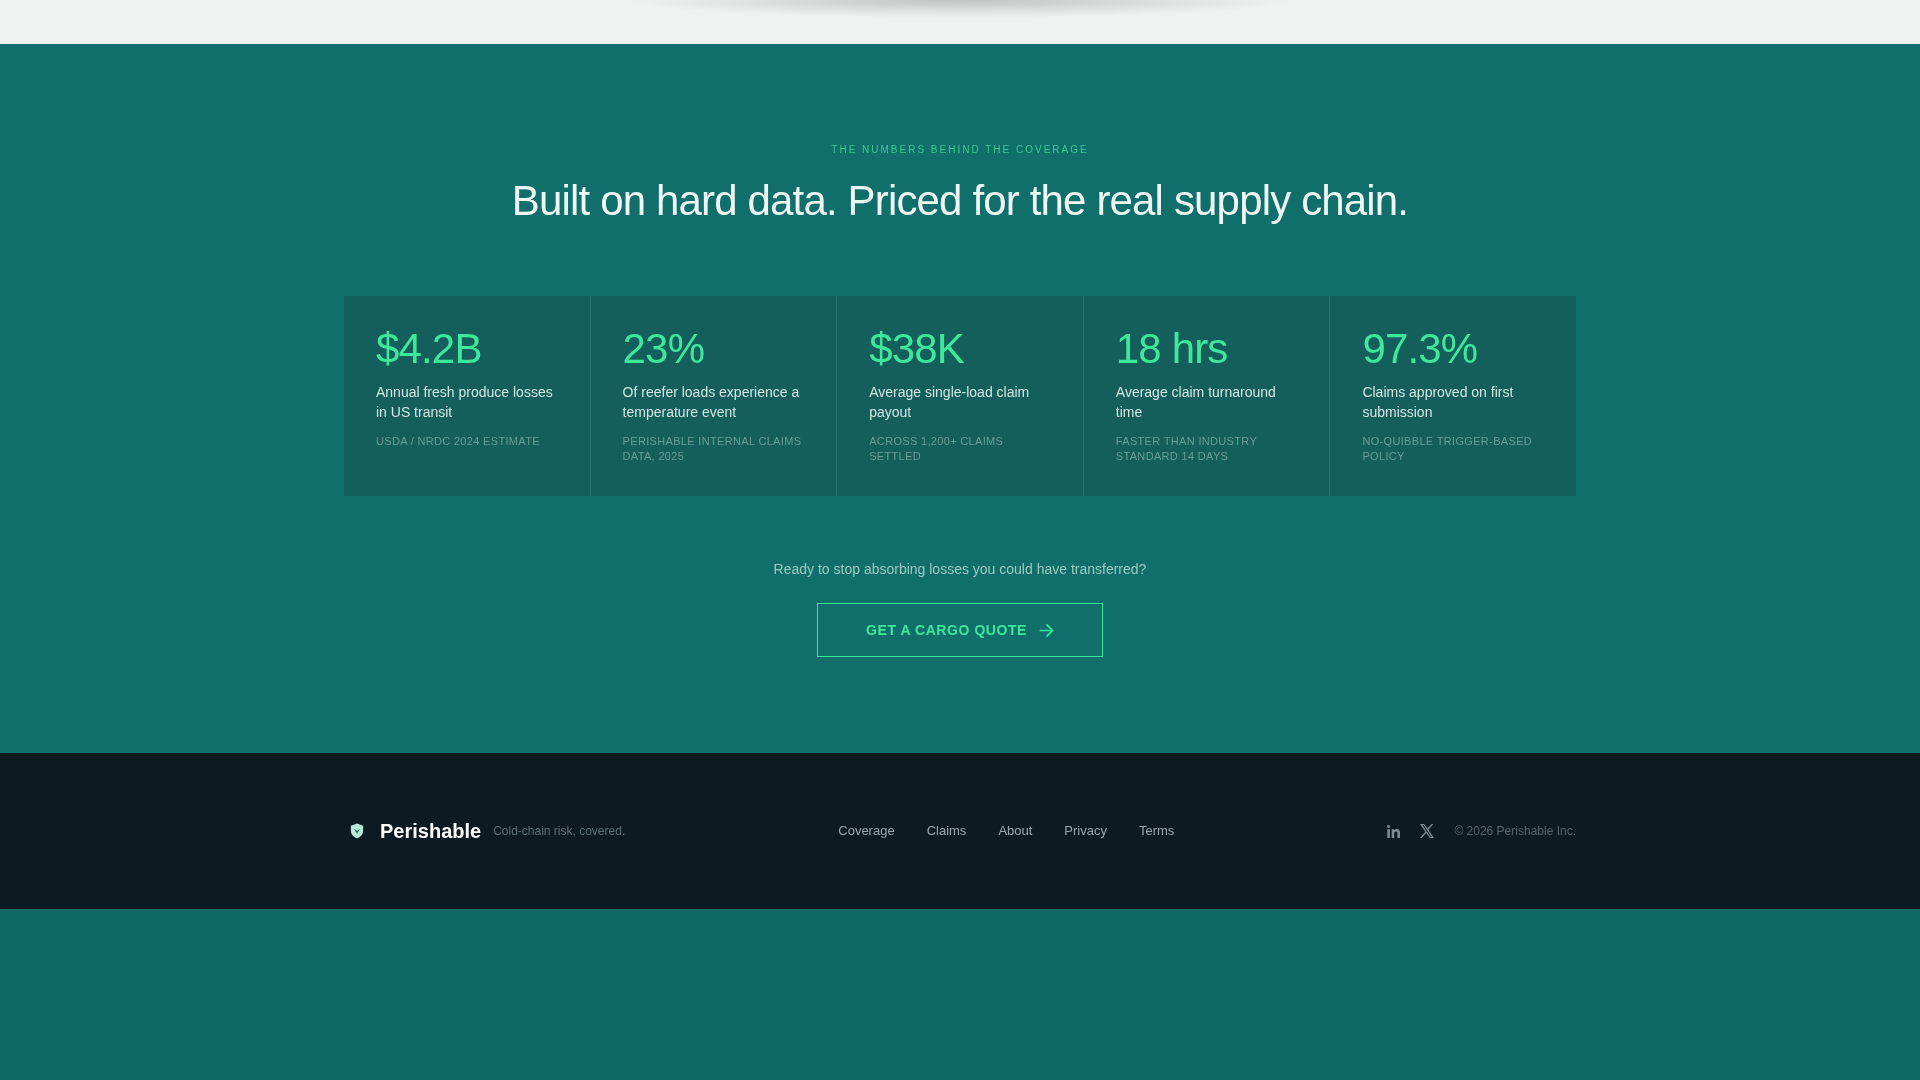  What do you see at coordinates (916, 349) in the screenshot?
I see `stat-value: $38K` at bounding box center [916, 349].